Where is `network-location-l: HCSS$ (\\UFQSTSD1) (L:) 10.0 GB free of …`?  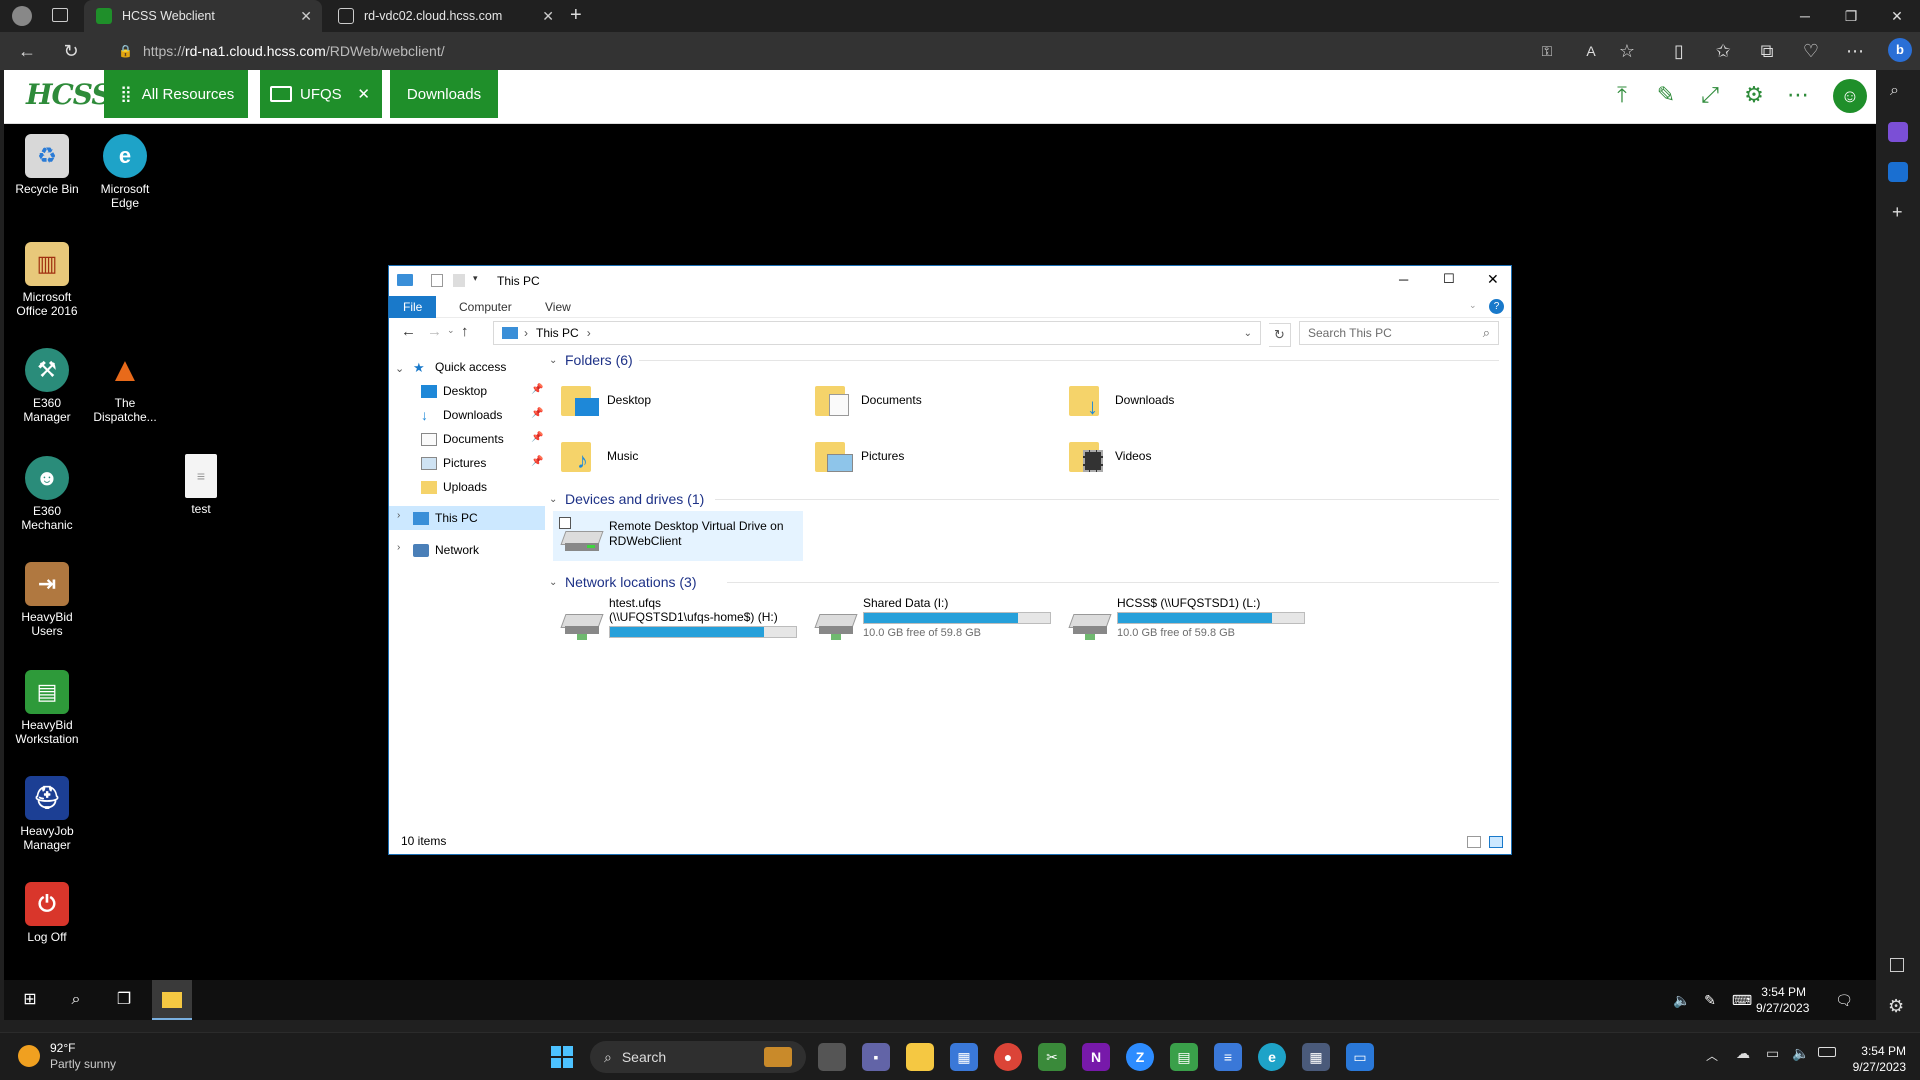
network-location-l: HCSS$ (\\UFQSTSD1) (L:) 10.0 GB free of … is located at coordinates (1187, 620).